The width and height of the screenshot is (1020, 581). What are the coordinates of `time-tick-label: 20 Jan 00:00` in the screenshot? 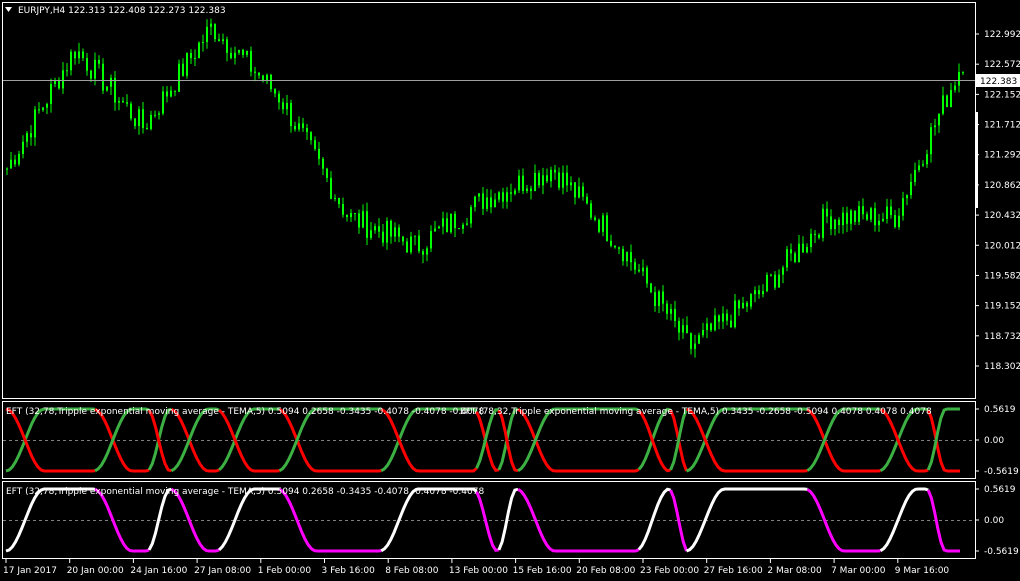 It's located at (95, 571).